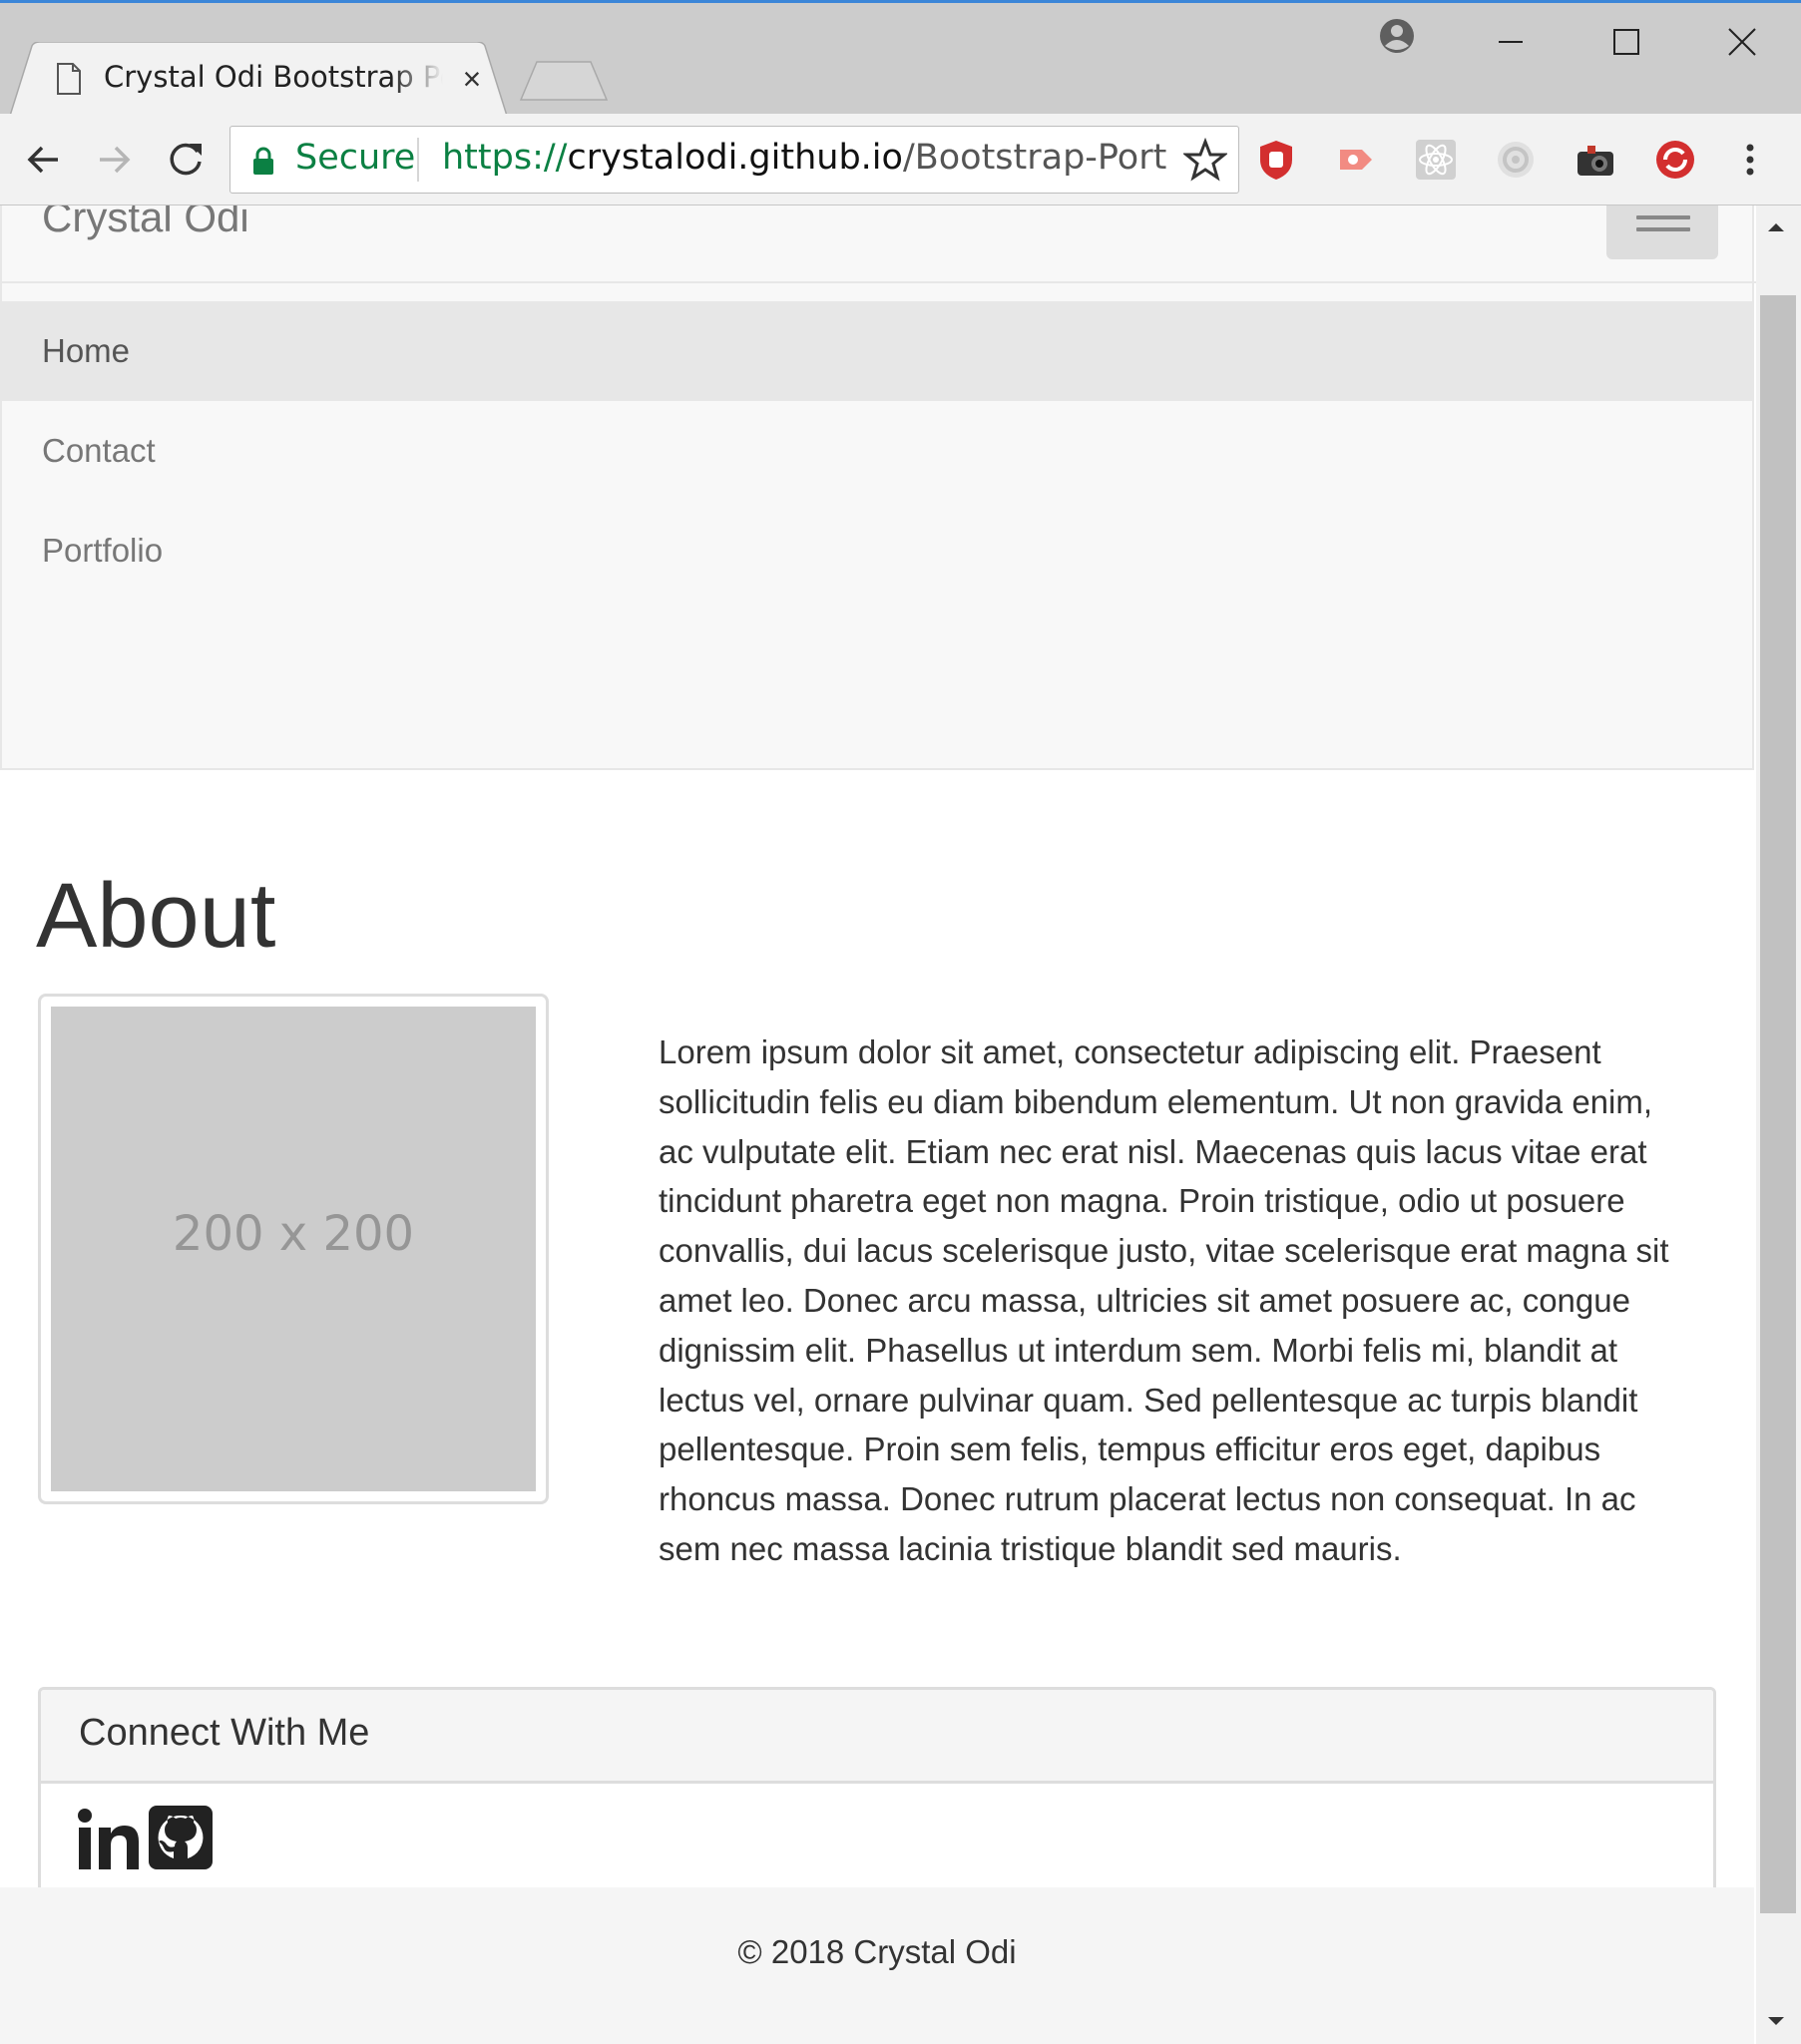 This screenshot has width=1801, height=2044. I want to click on cast-icon, so click(1356, 160).